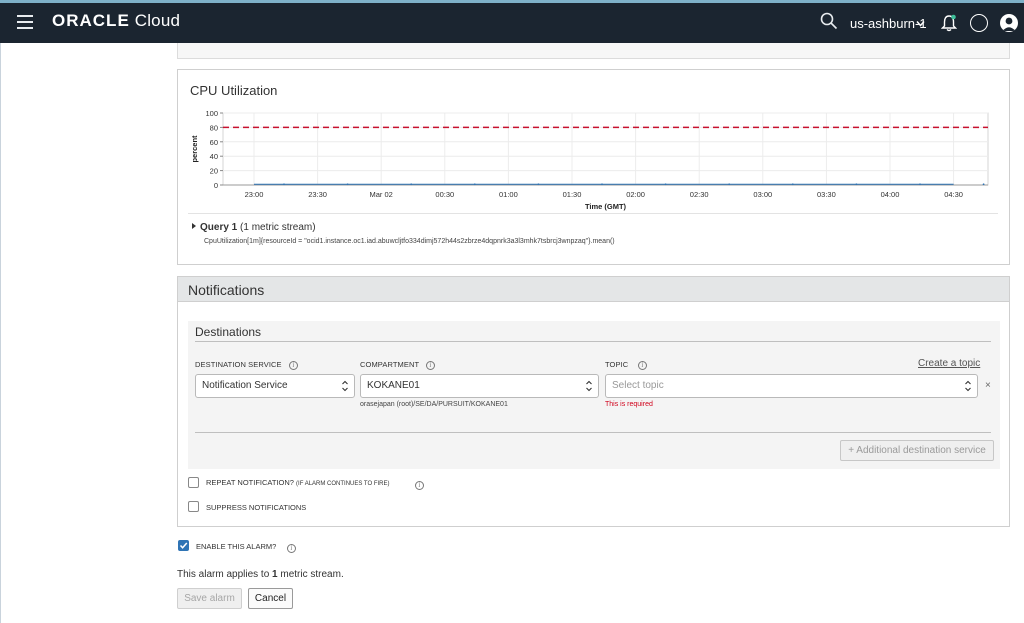 The width and height of the screenshot is (1024, 623). I want to click on x-tick-label: 23:30, so click(317, 194).